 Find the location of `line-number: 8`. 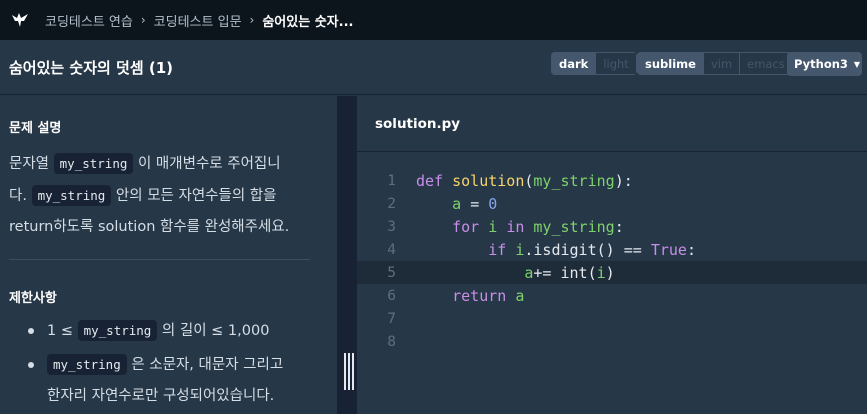

line-number: 8 is located at coordinates (391, 341).